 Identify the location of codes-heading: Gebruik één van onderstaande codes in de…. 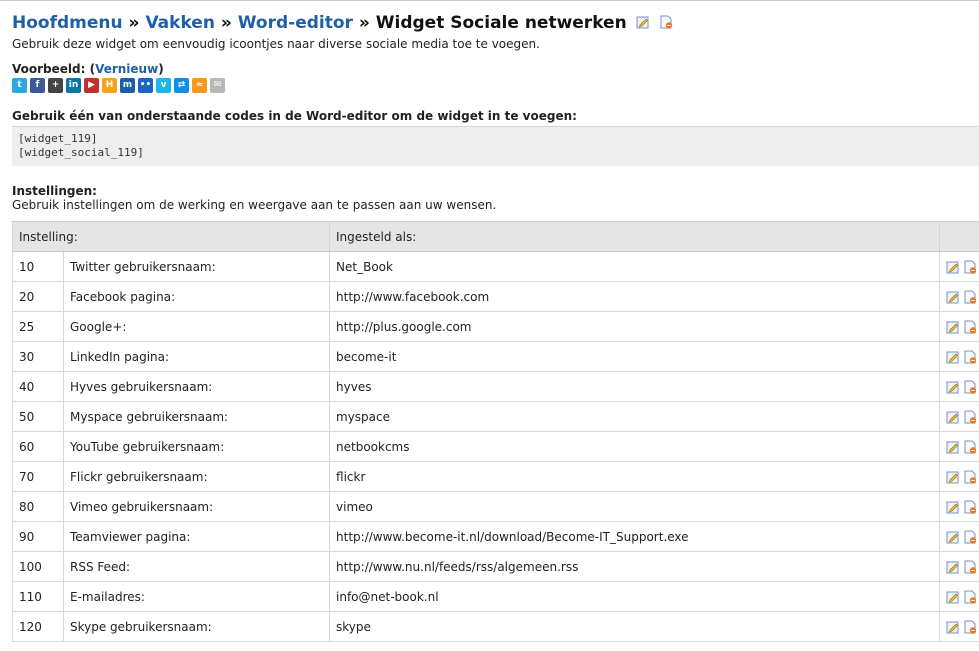
(294, 116).